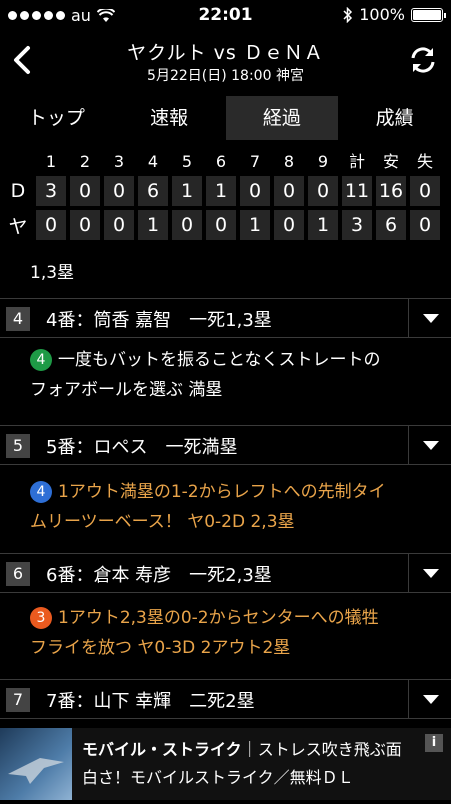  I want to click on tab-stats: 成績, so click(394, 118).